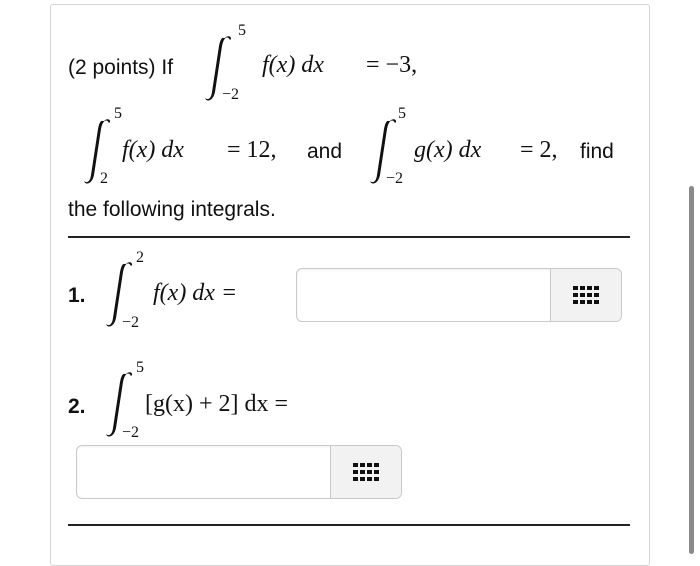  What do you see at coordinates (231, 94) in the screenshot?
I see `integral1-lower: −2` at bounding box center [231, 94].